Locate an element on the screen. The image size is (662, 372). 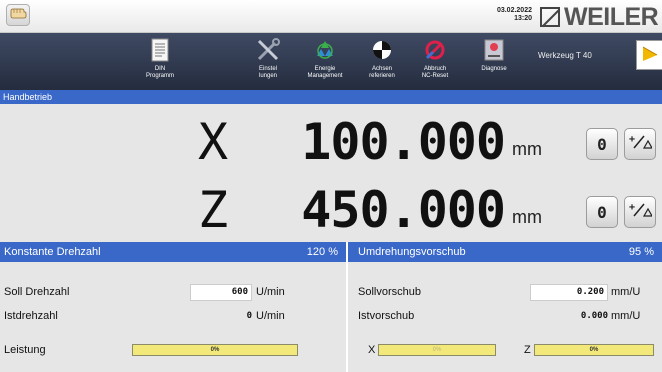
document-icon is located at coordinates (160, 50).